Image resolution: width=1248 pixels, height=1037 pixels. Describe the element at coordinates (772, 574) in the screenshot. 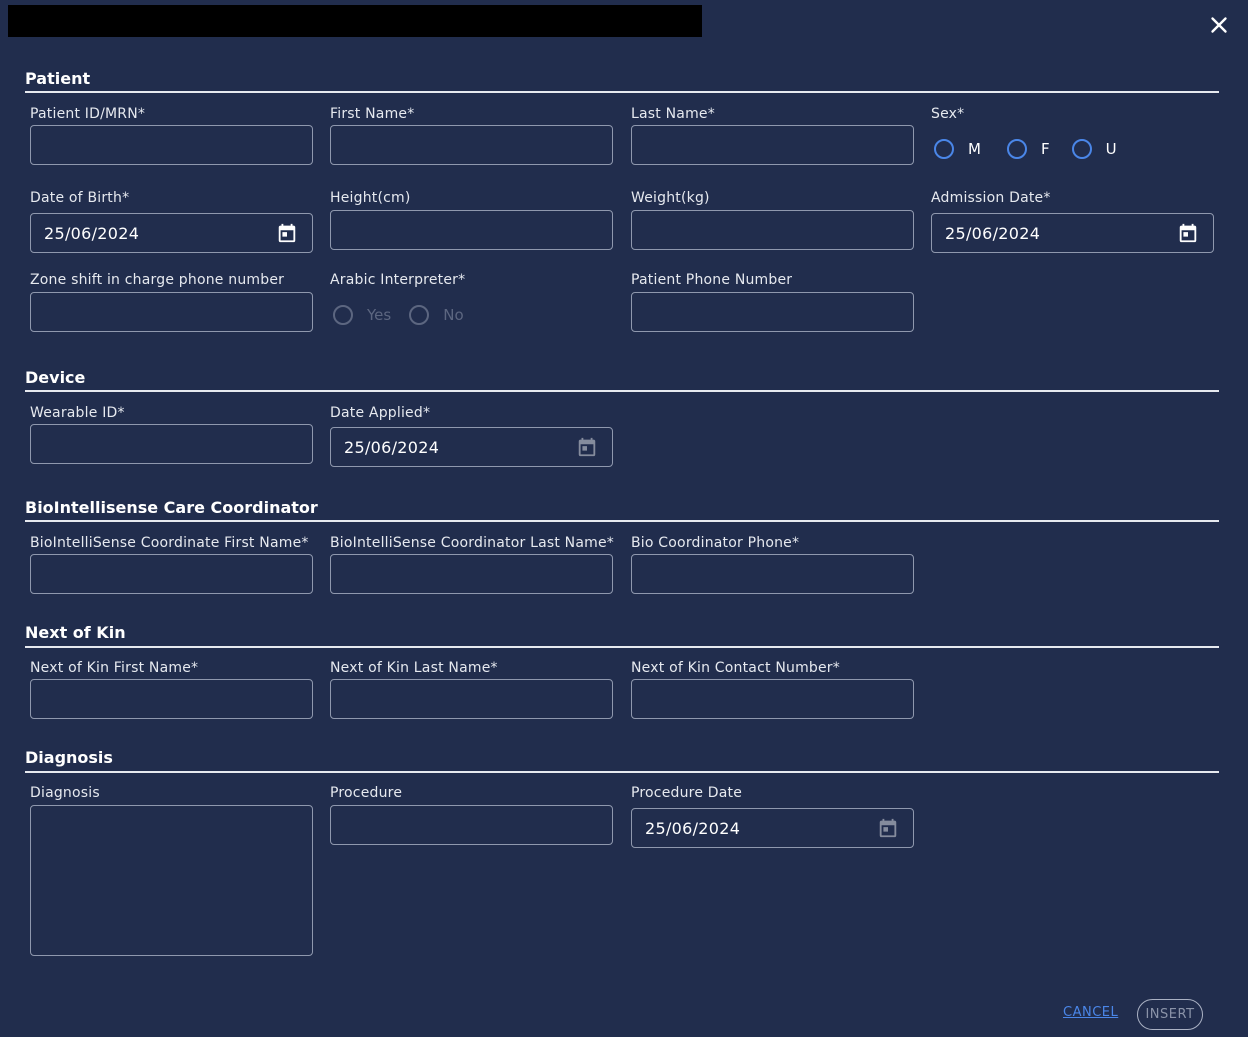

I see `coordinator-phone-input` at that location.